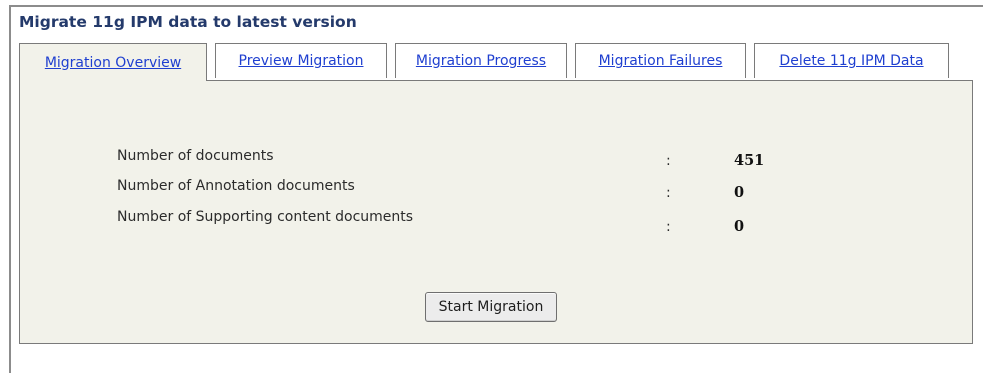 The height and width of the screenshot is (376, 983). I want to click on supporting-content-documents-label: Number of Supporting content documents, so click(265, 217).